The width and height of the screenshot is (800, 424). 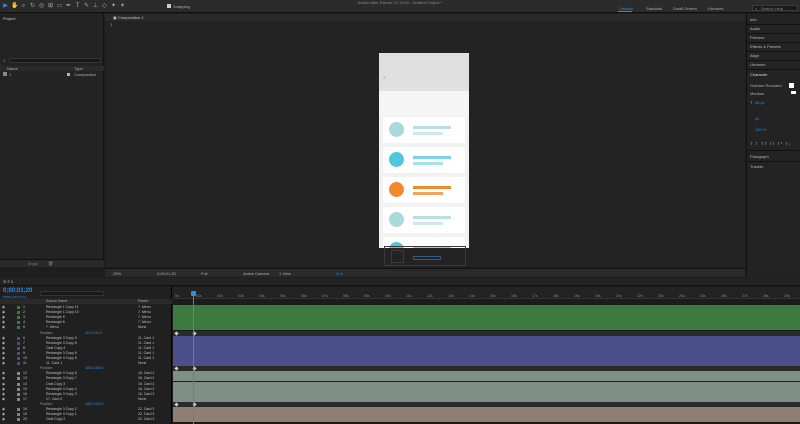 I want to click on ruler-tick-label: 18s, so click(x=556, y=296).